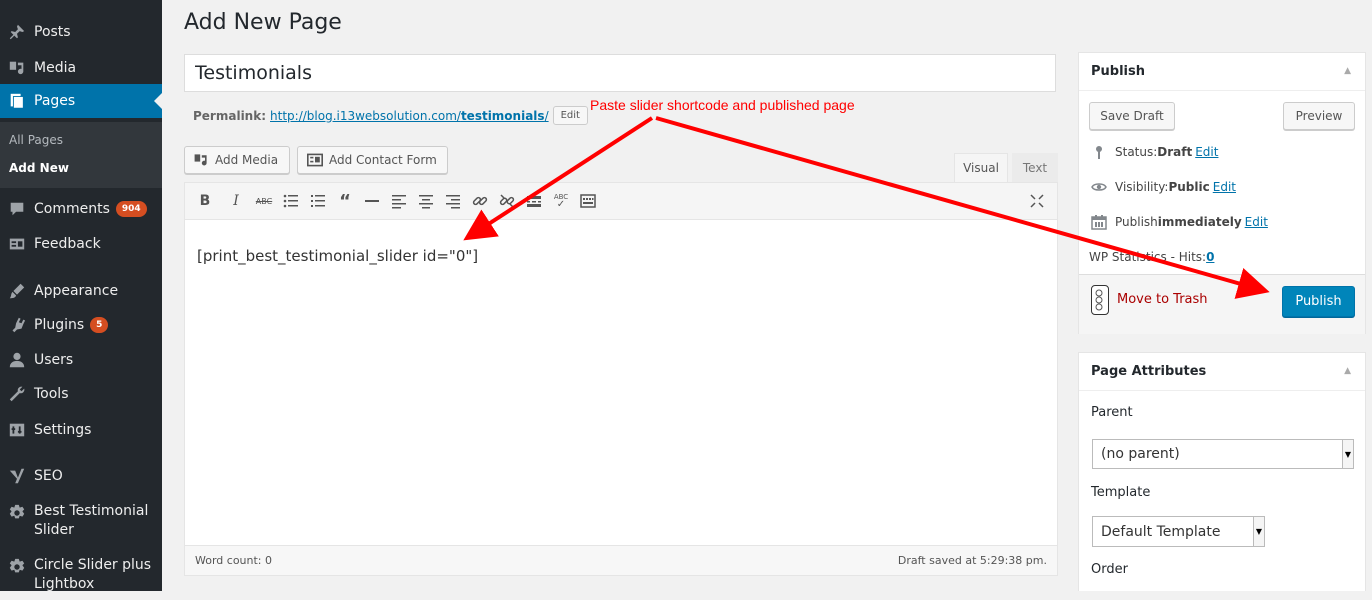 Image resolution: width=1372 pixels, height=600 pixels. Describe the element at coordinates (81, 476) in the screenshot. I see `sidebar-item-seo: SEO` at that location.